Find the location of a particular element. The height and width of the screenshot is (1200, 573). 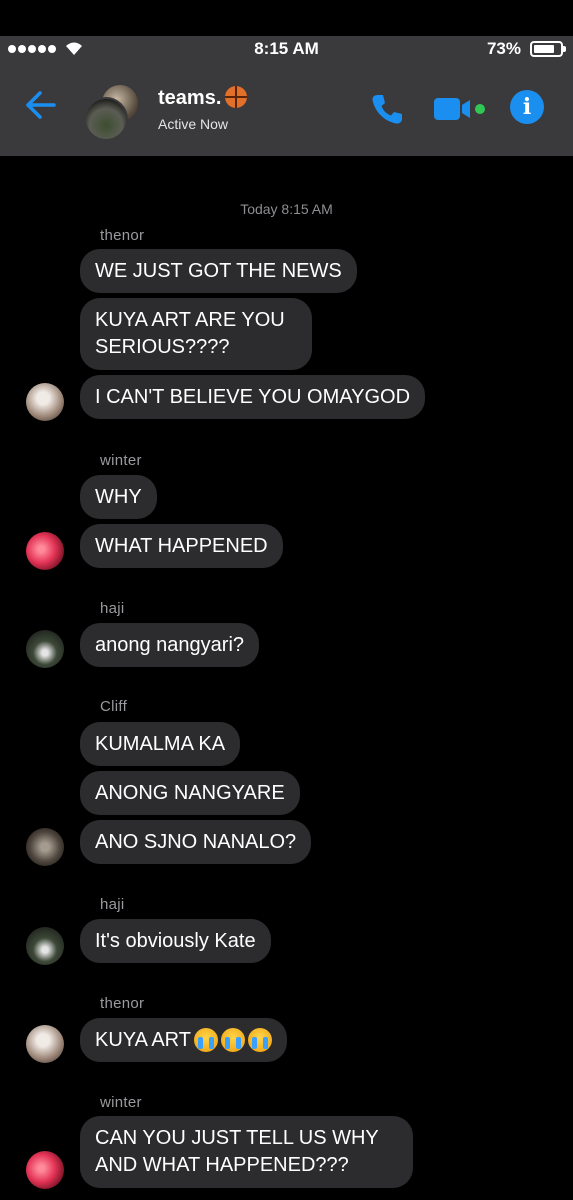

message-bubble: WHAT HAPPENED is located at coordinates (181, 546).